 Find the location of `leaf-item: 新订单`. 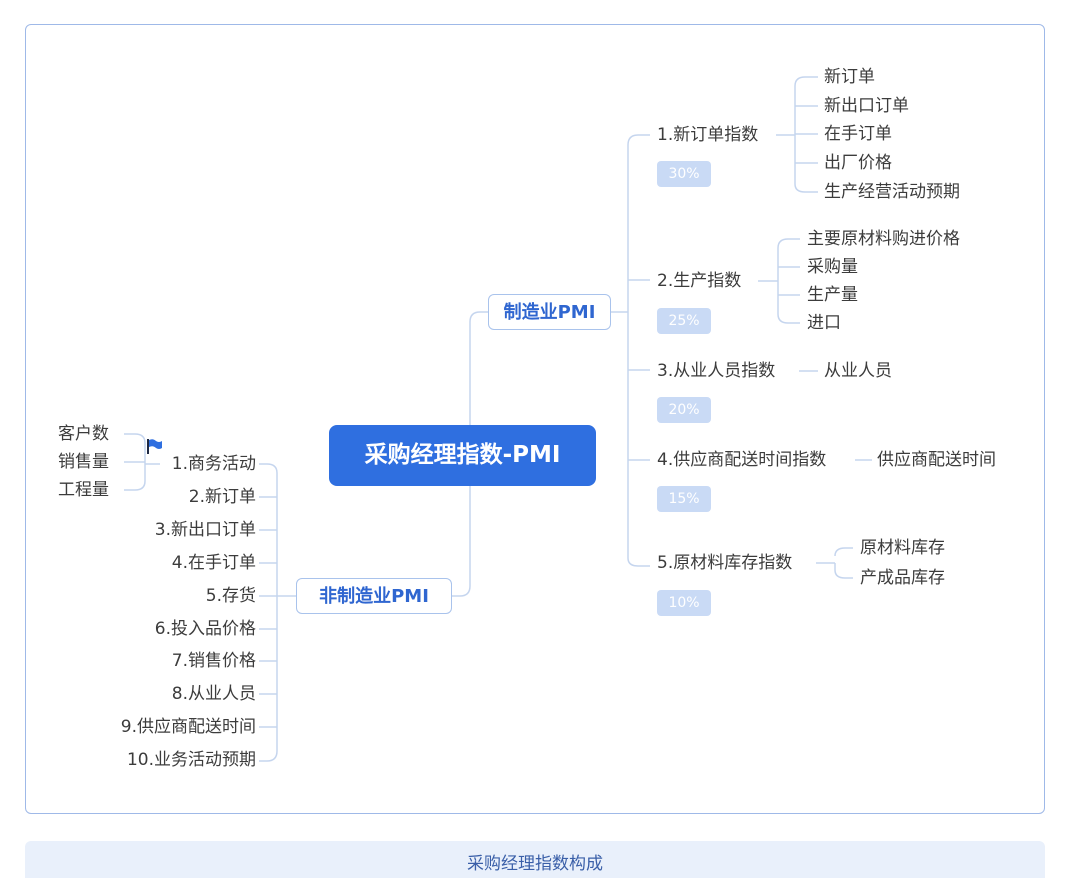

leaf-item: 新订单 is located at coordinates (849, 77).